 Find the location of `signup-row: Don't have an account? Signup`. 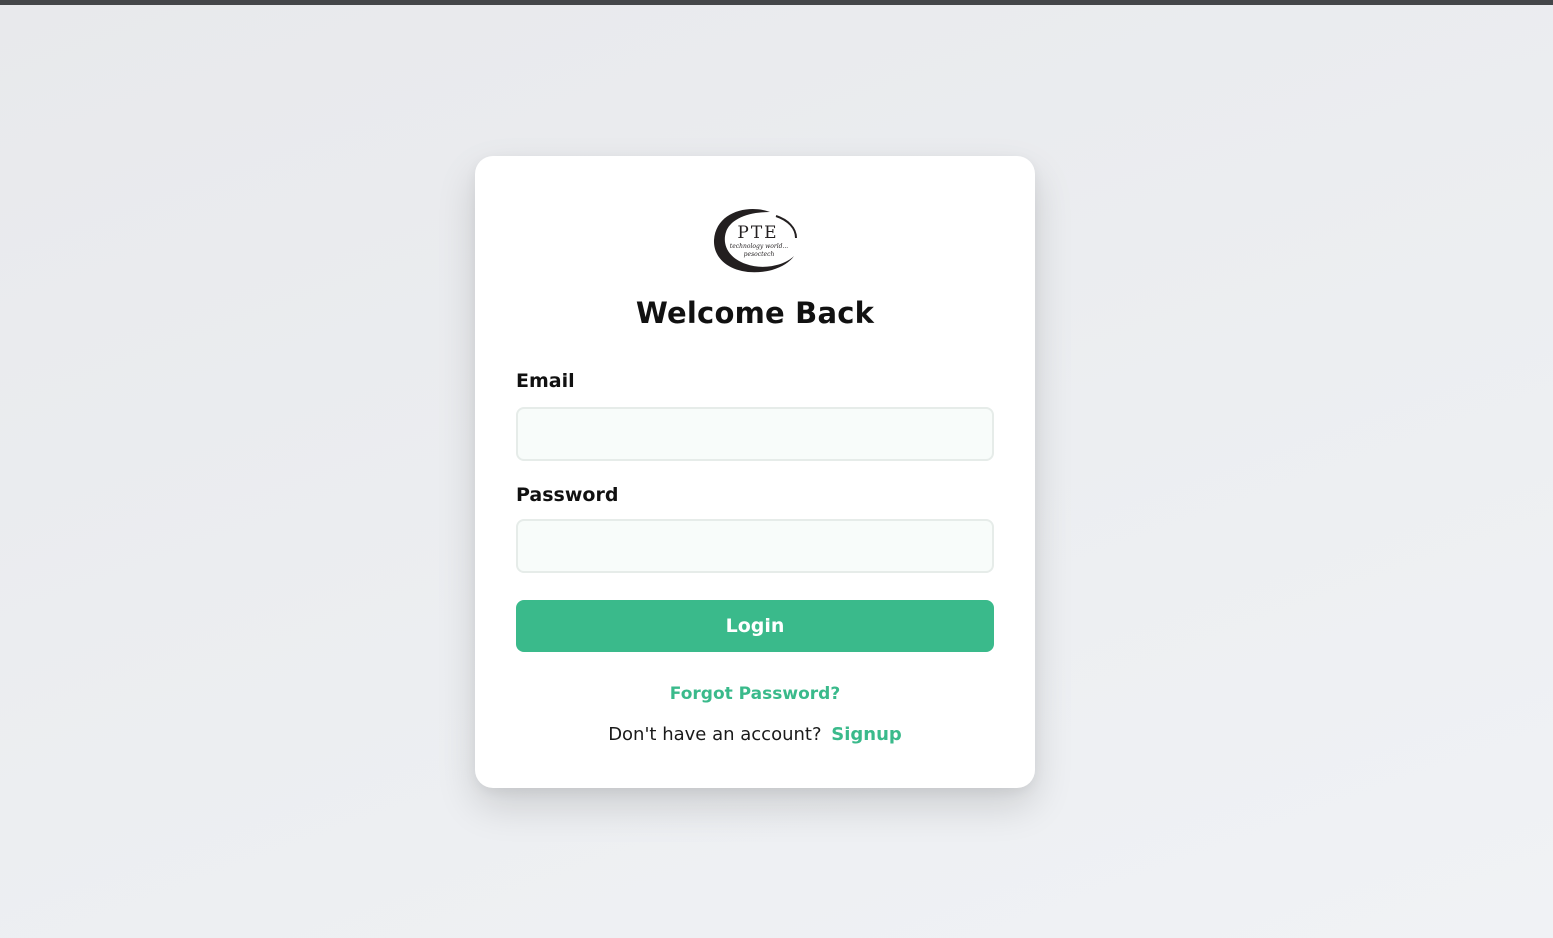

signup-row: Don't have an account? Signup is located at coordinates (755, 734).